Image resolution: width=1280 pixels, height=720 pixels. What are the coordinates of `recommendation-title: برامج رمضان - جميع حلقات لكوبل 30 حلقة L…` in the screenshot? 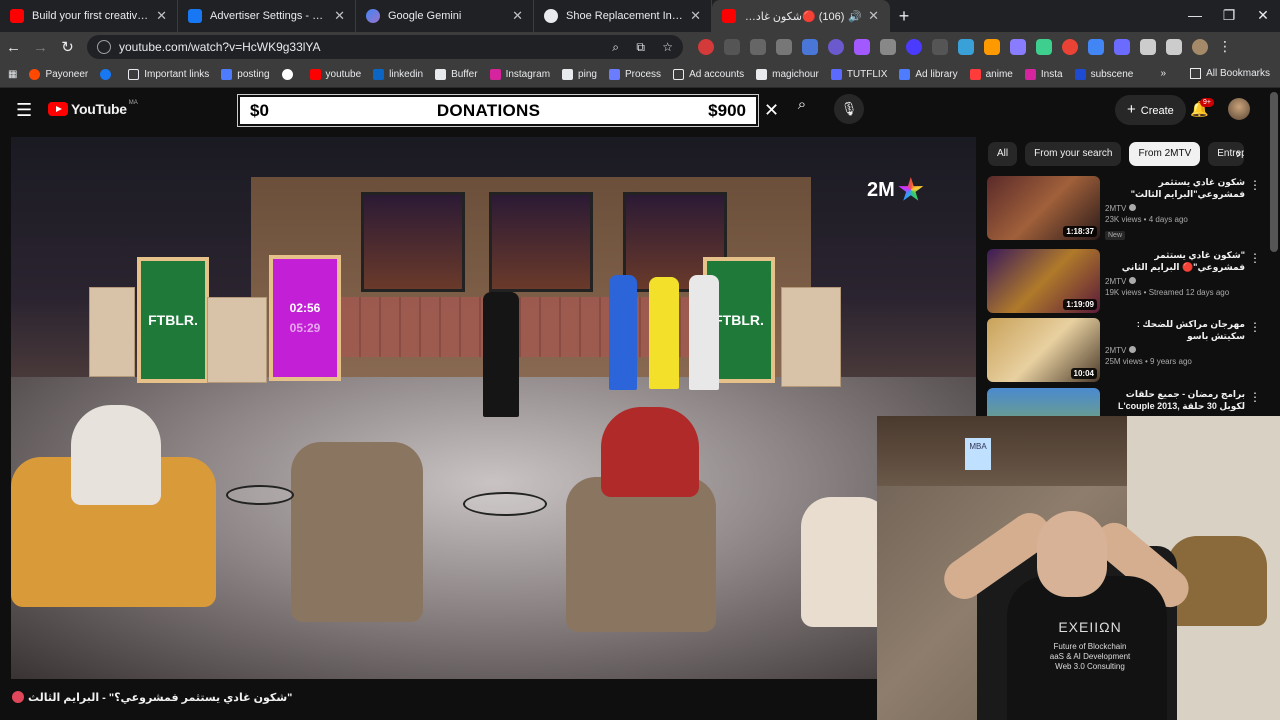 It's located at (1175, 400).